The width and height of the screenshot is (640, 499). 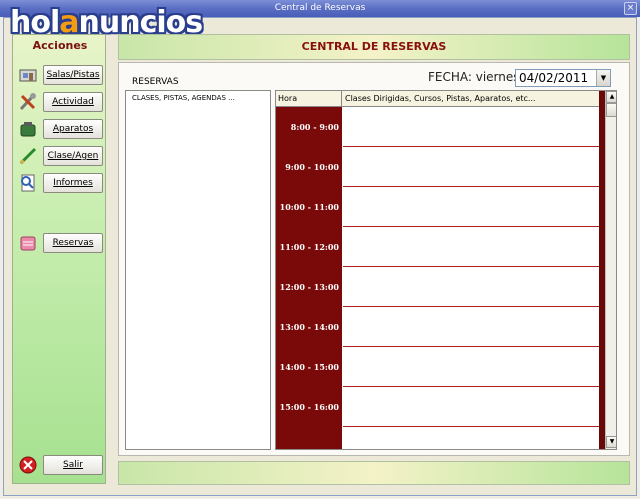 I want to click on salir-button: Salir, so click(x=73, y=465).